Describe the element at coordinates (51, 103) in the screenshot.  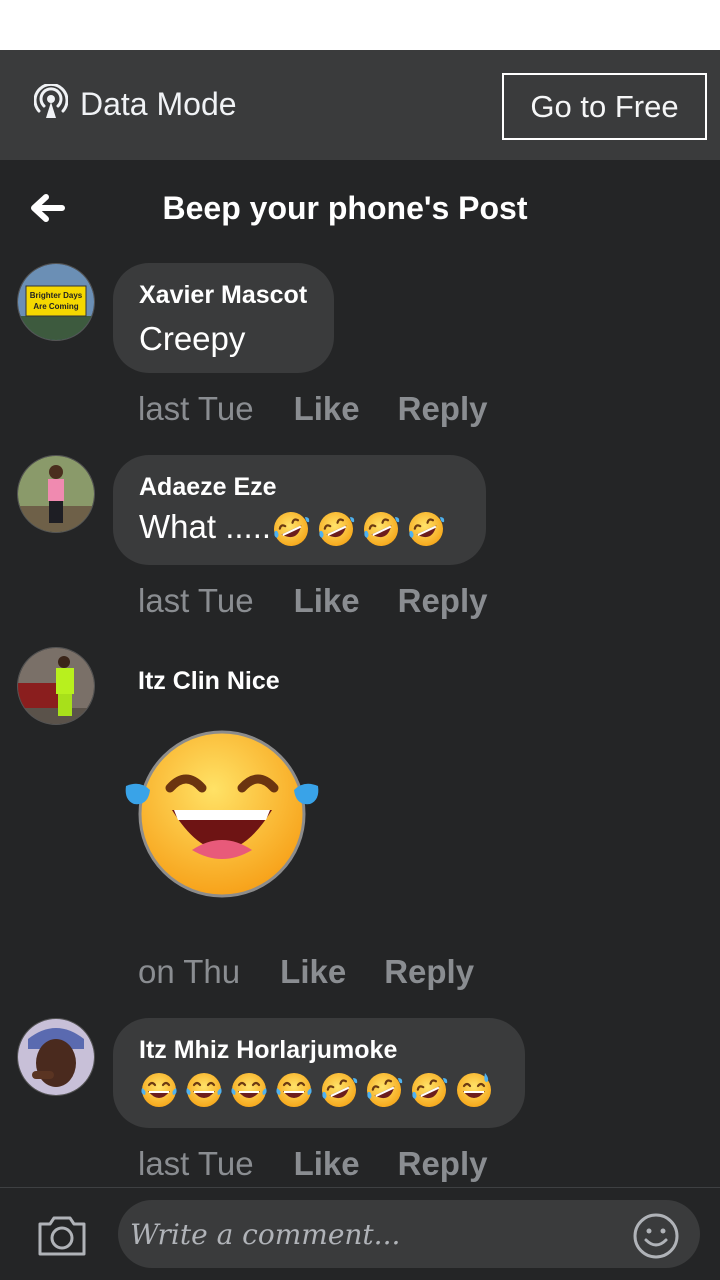
I see `broadcast-icon` at that location.